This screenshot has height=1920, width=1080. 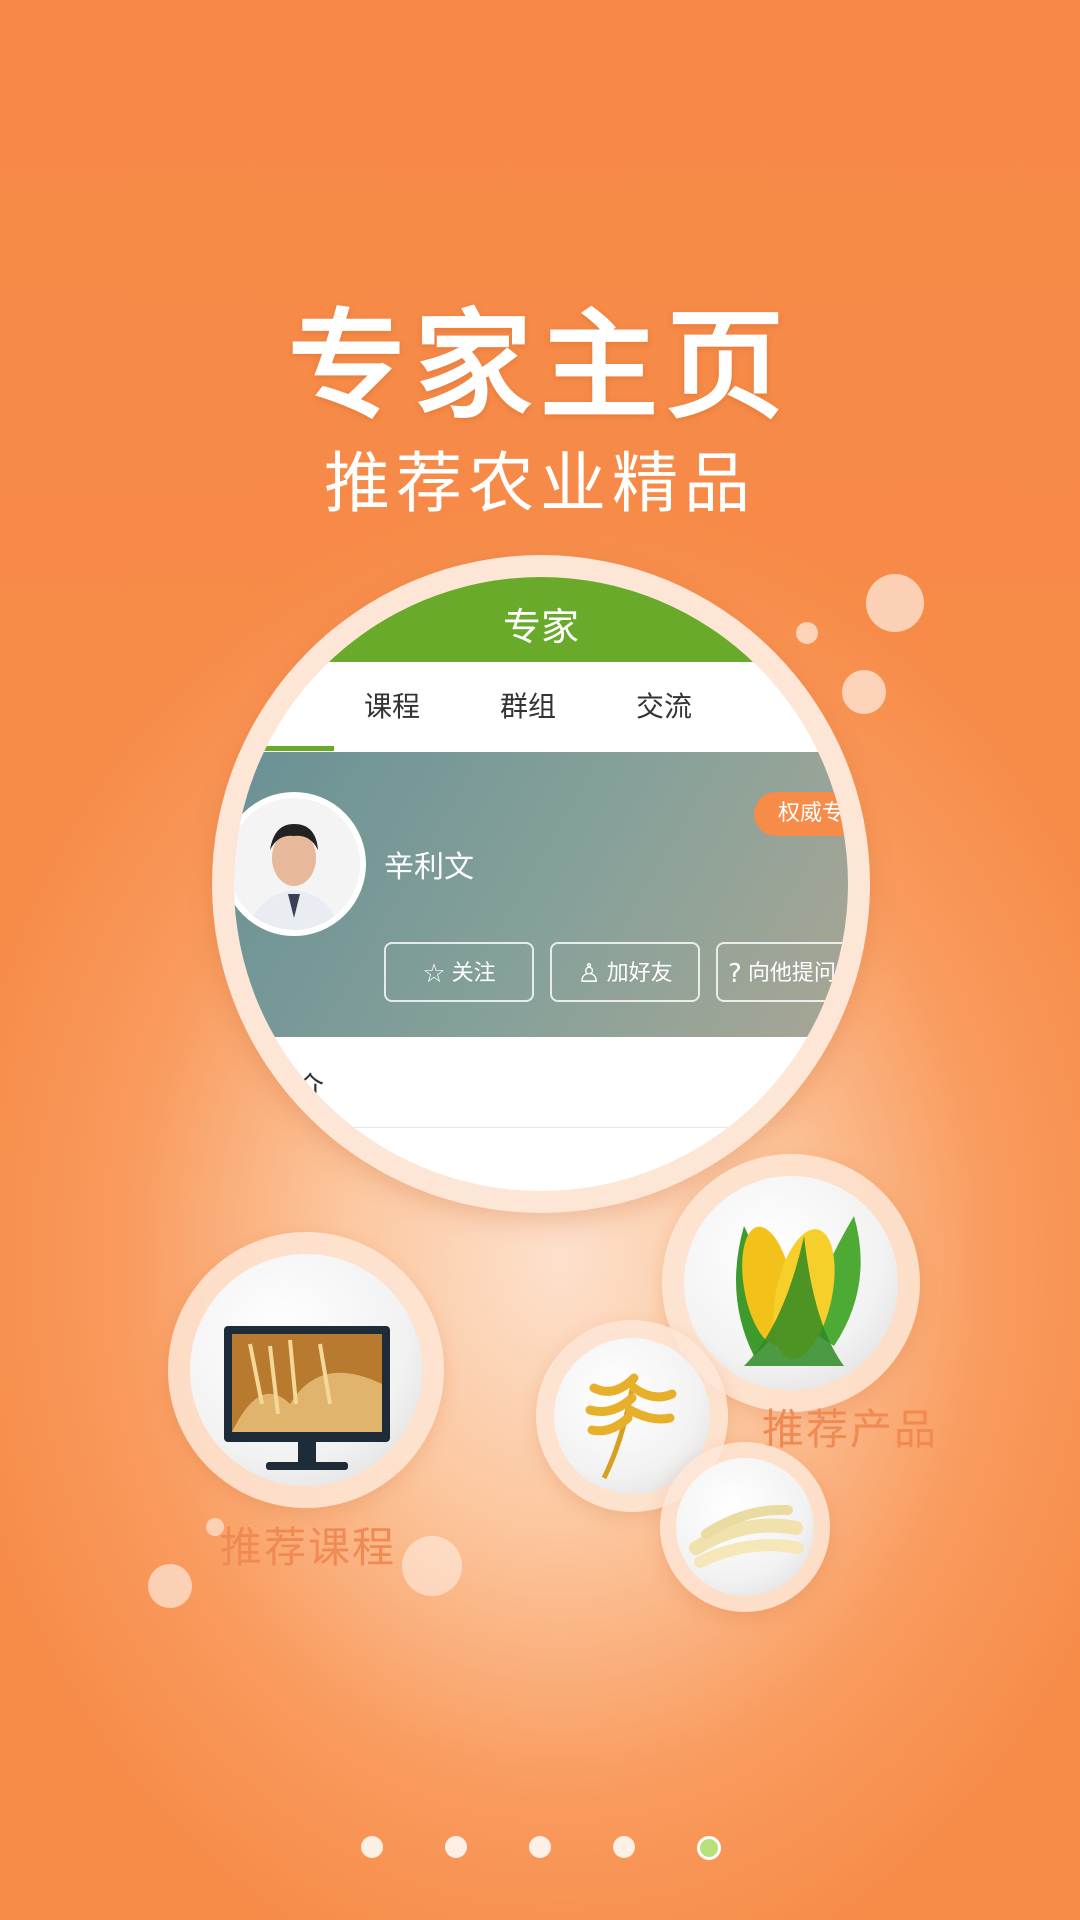 I want to click on tab-courses: 课程, so click(x=392, y=707).